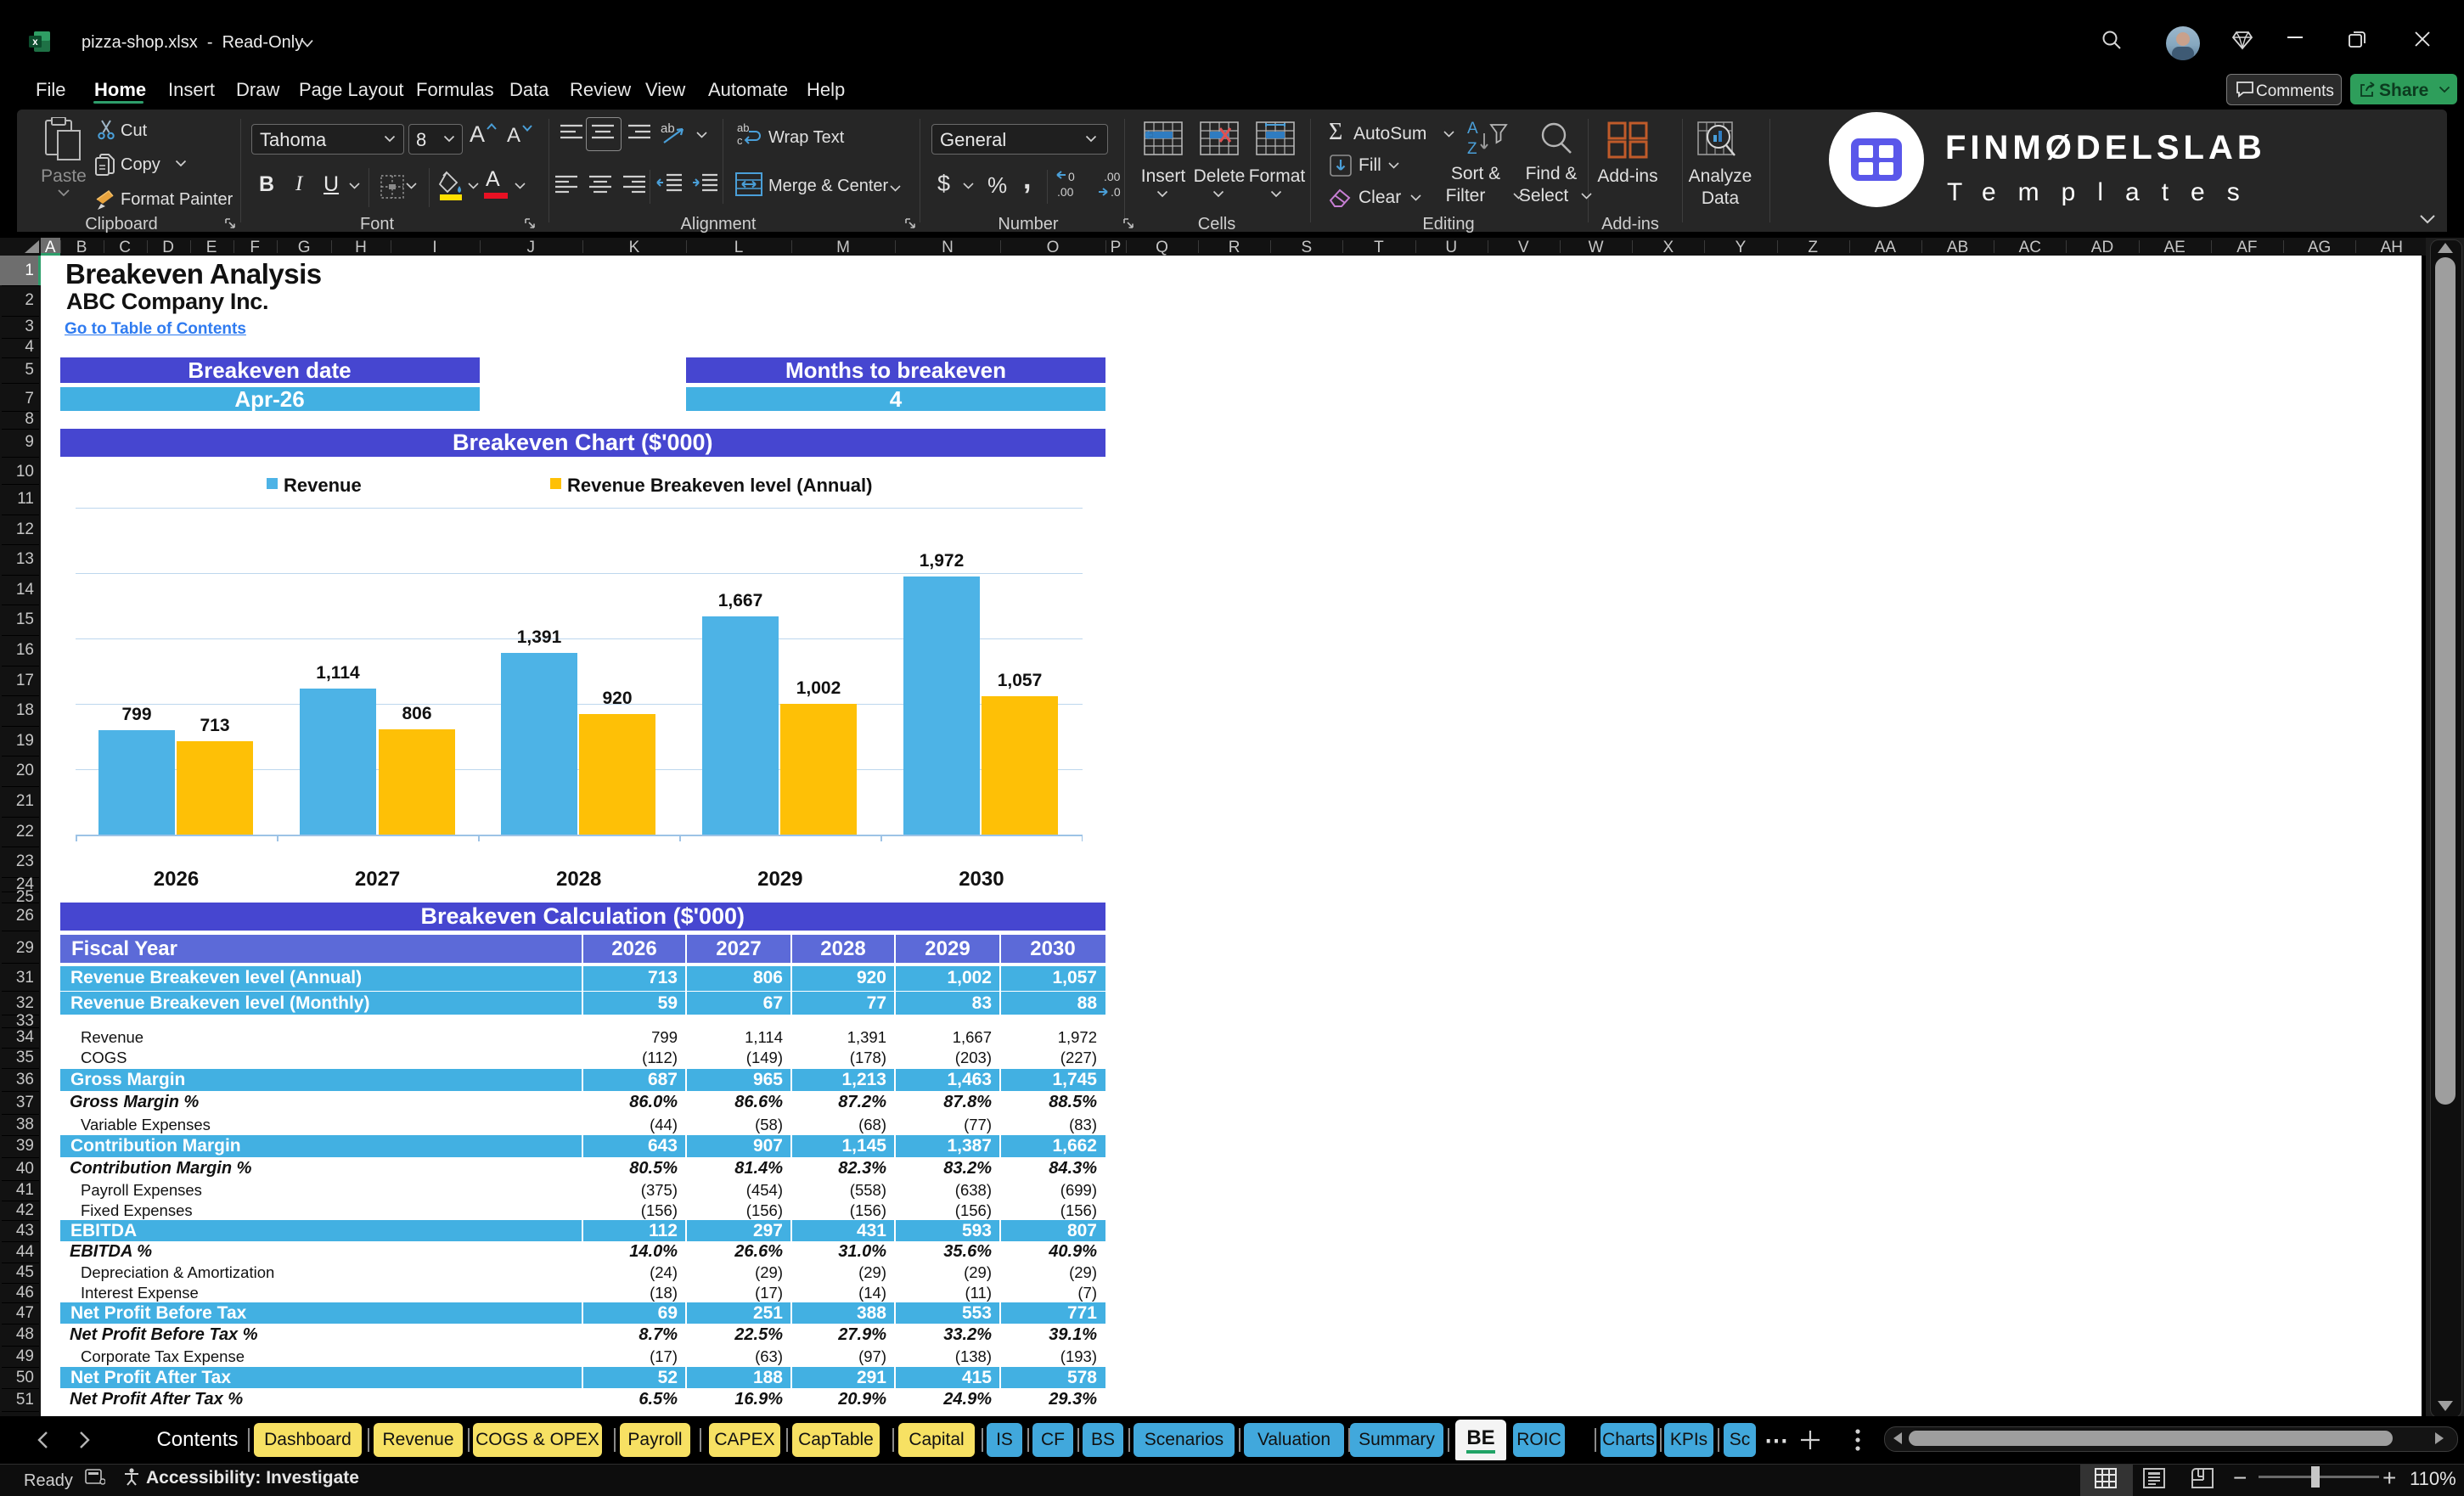 This screenshot has height=1496, width=2464. Describe the element at coordinates (35, 42) in the screenshot. I see `svg-text: x` at that location.